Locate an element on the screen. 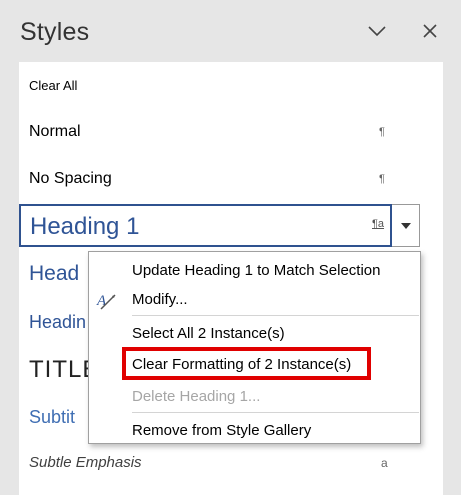 This screenshot has width=461, height=495. highlight-box is located at coordinates (246, 363).